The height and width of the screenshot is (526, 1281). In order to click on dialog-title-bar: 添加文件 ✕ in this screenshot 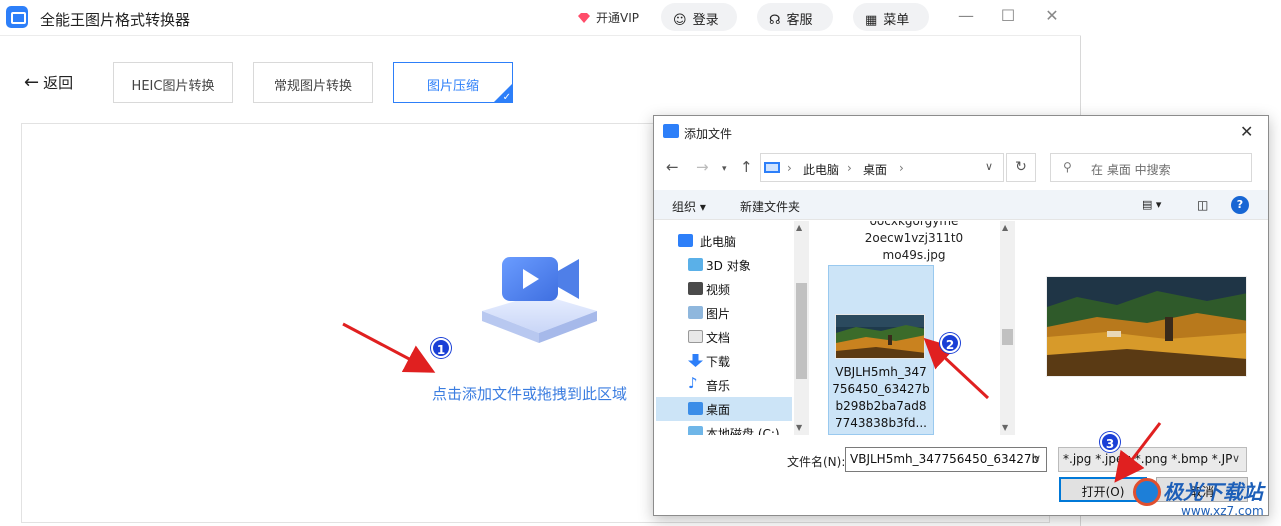, I will do `click(961, 132)`.